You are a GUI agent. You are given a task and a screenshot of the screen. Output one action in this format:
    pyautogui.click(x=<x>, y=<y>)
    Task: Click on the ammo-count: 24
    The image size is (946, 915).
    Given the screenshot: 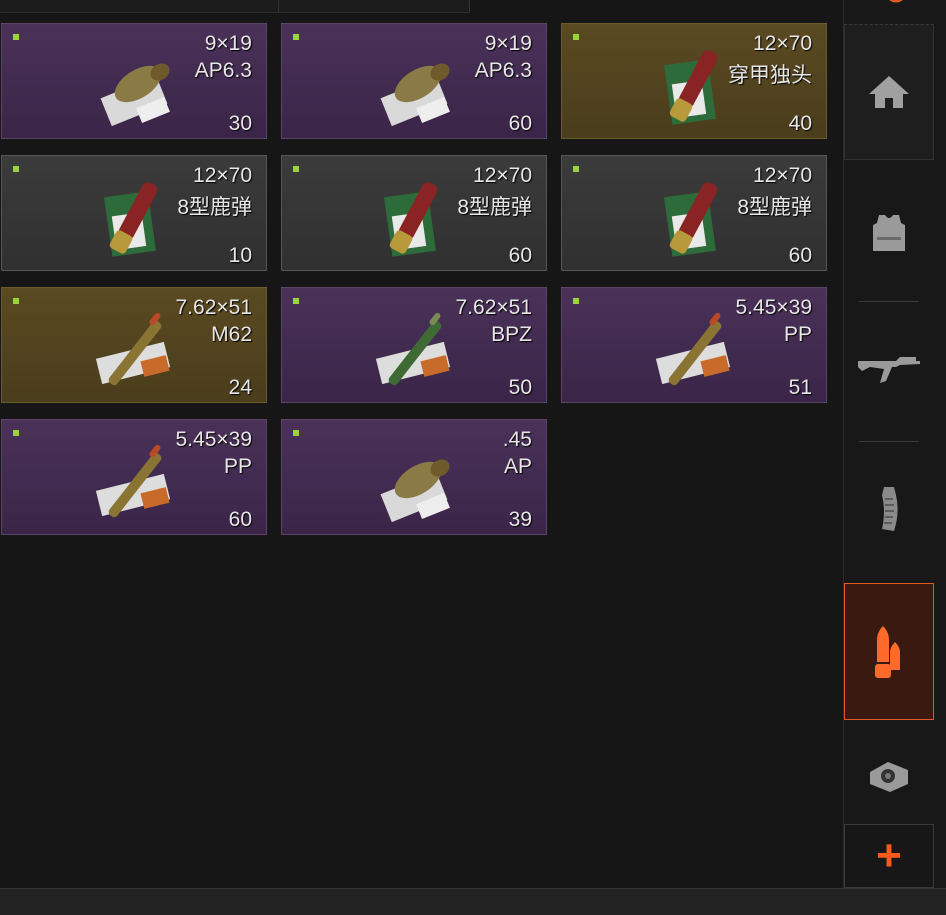 What is the action you would take?
    pyautogui.click(x=240, y=387)
    